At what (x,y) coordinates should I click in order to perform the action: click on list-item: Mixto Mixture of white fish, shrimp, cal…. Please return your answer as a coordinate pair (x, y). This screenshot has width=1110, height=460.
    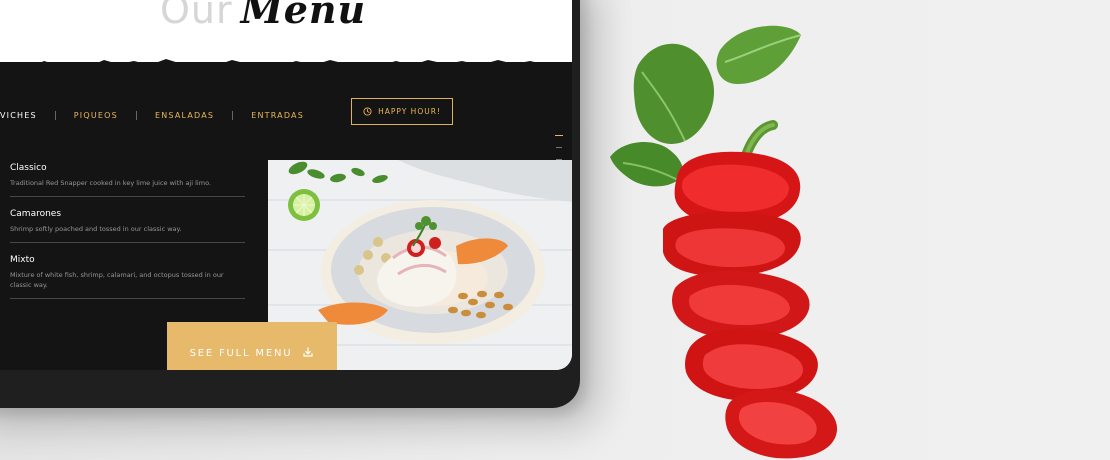
    Looking at the image, I should click on (127, 277).